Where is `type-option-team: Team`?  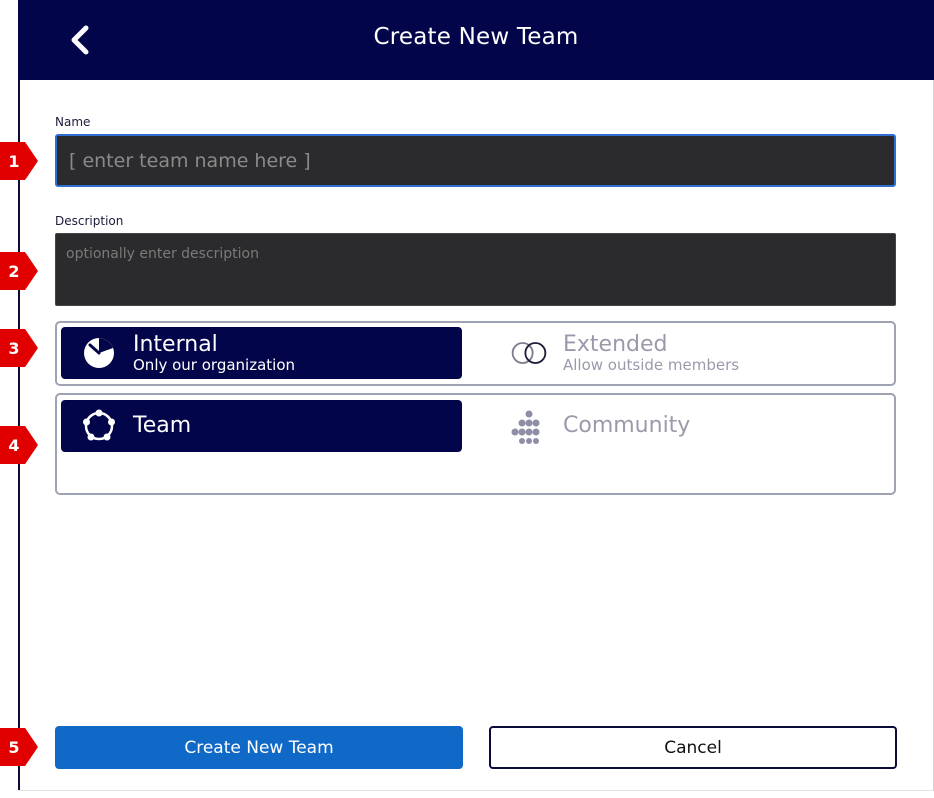
type-option-team: Team is located at coordinates (261, 426).